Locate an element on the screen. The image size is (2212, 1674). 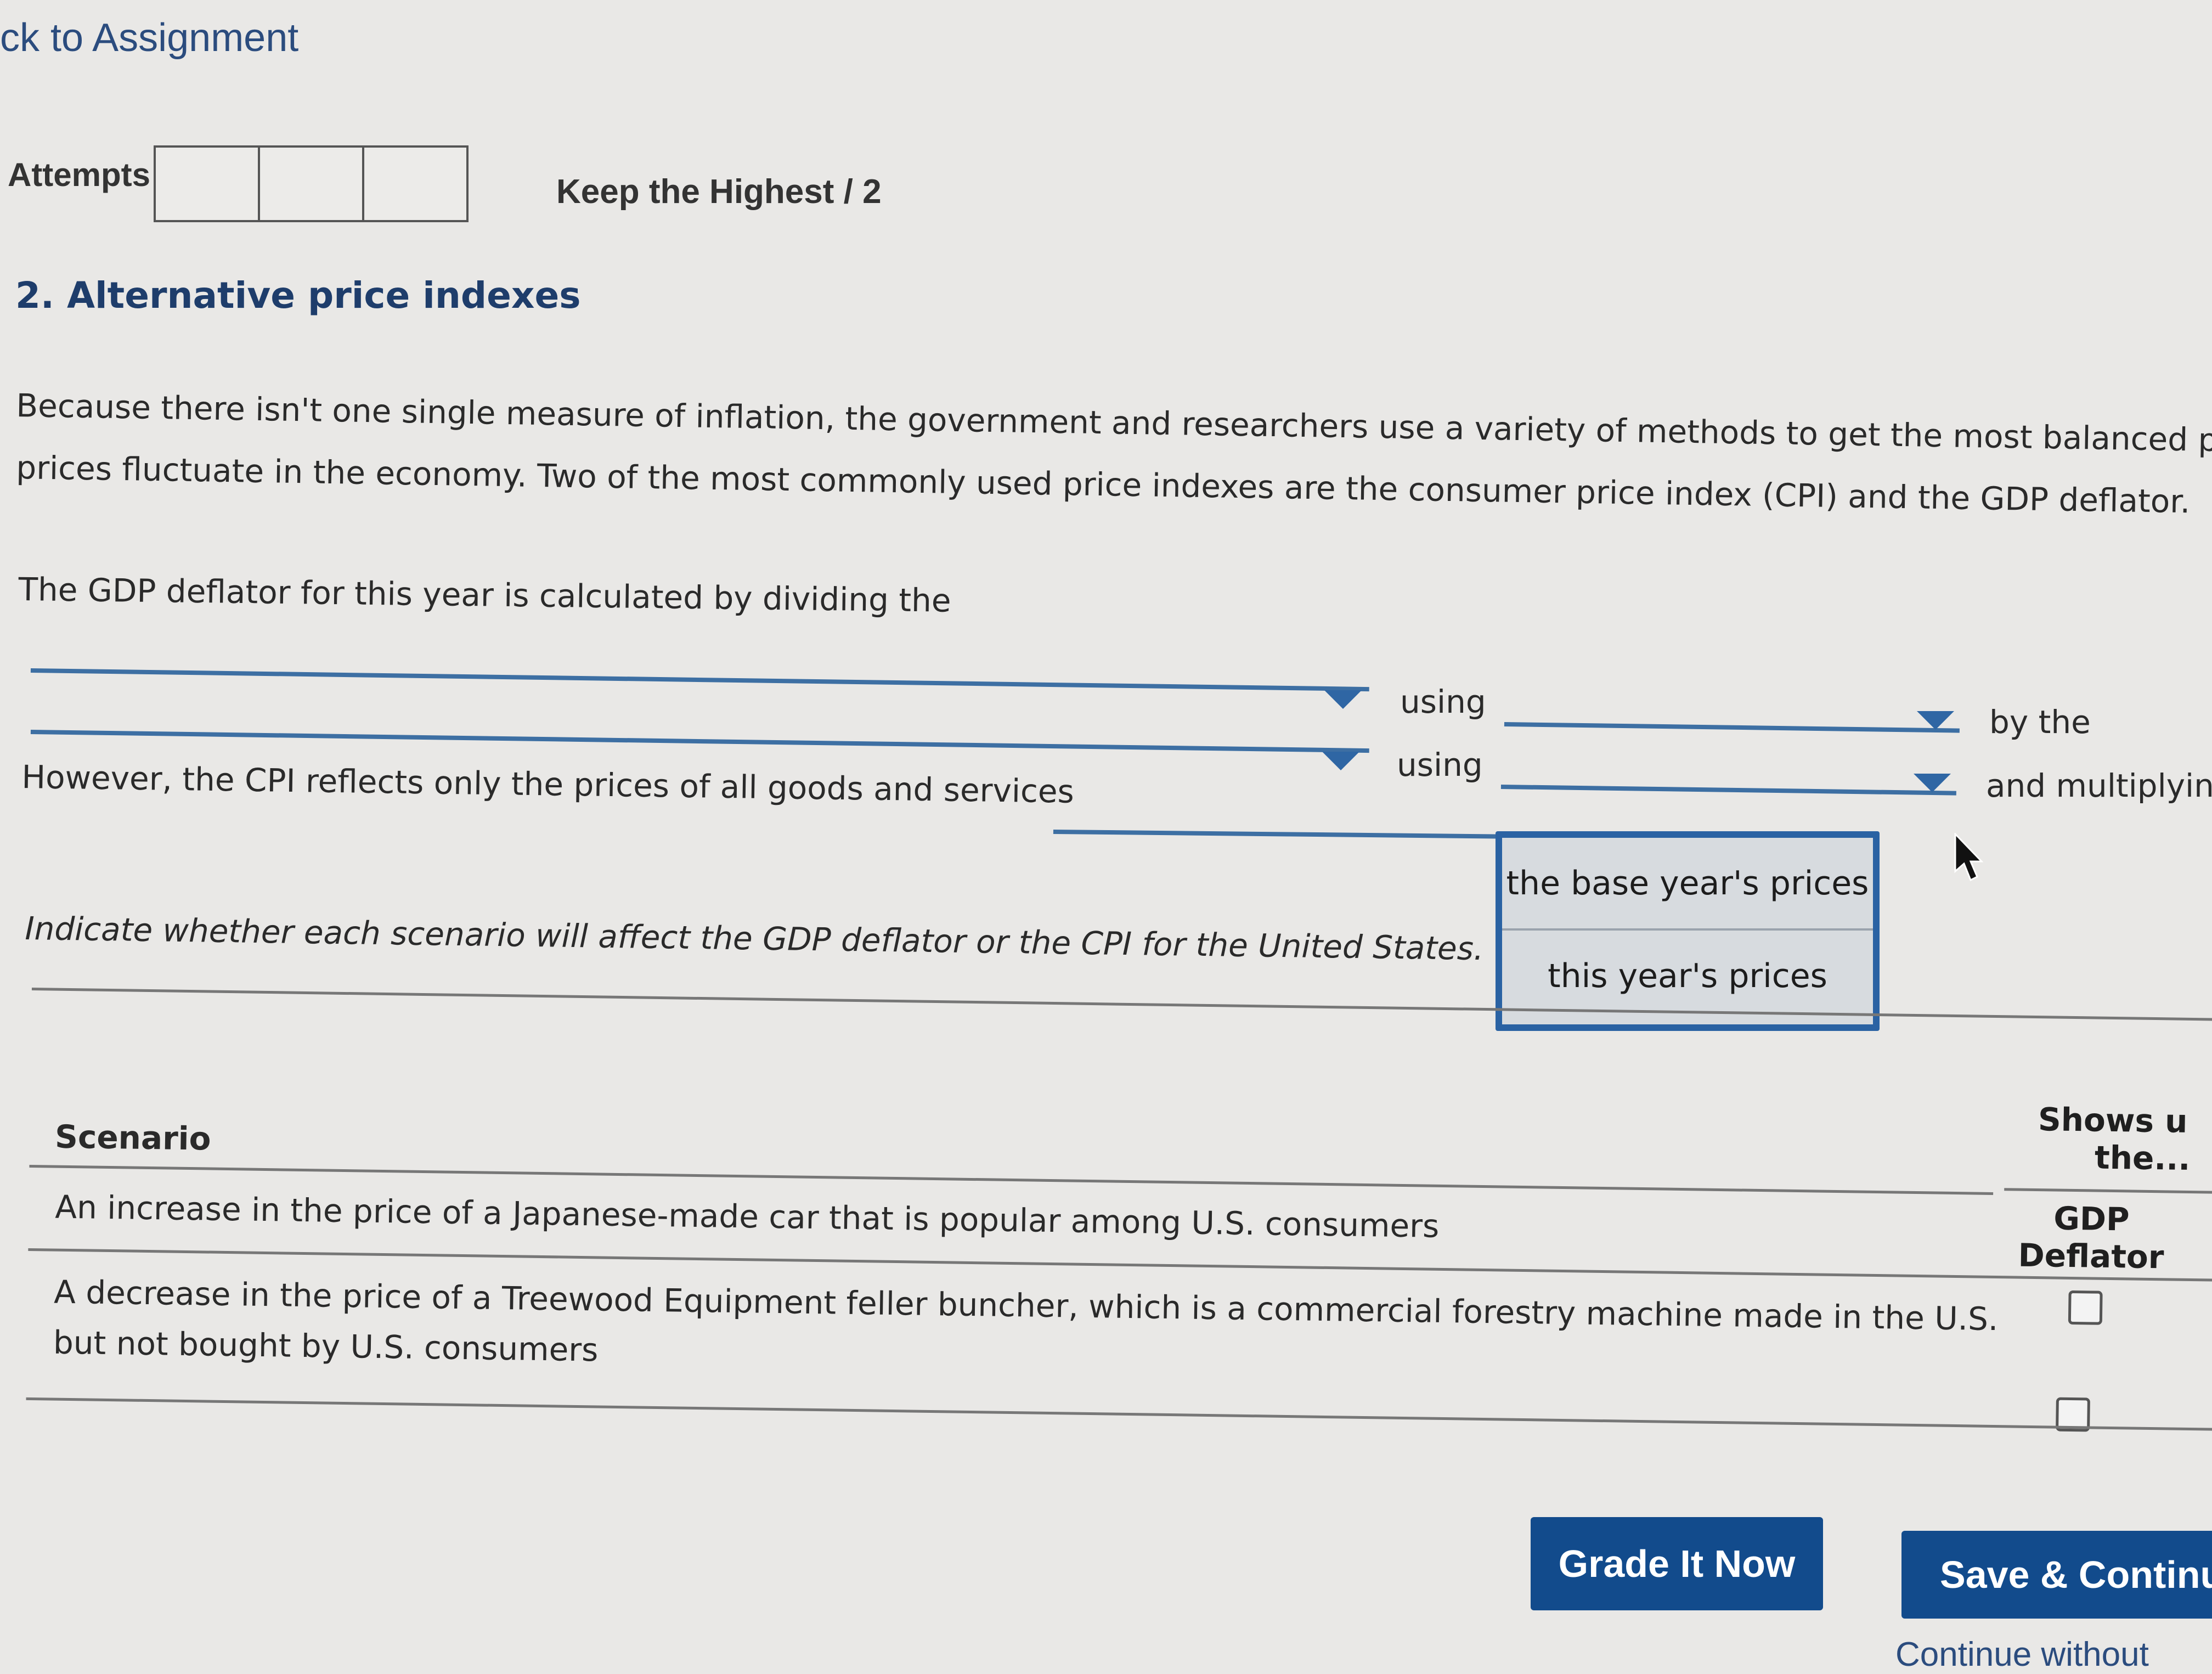
save-continue-button: Save & Continue is located at coordinates (2056, 1575).